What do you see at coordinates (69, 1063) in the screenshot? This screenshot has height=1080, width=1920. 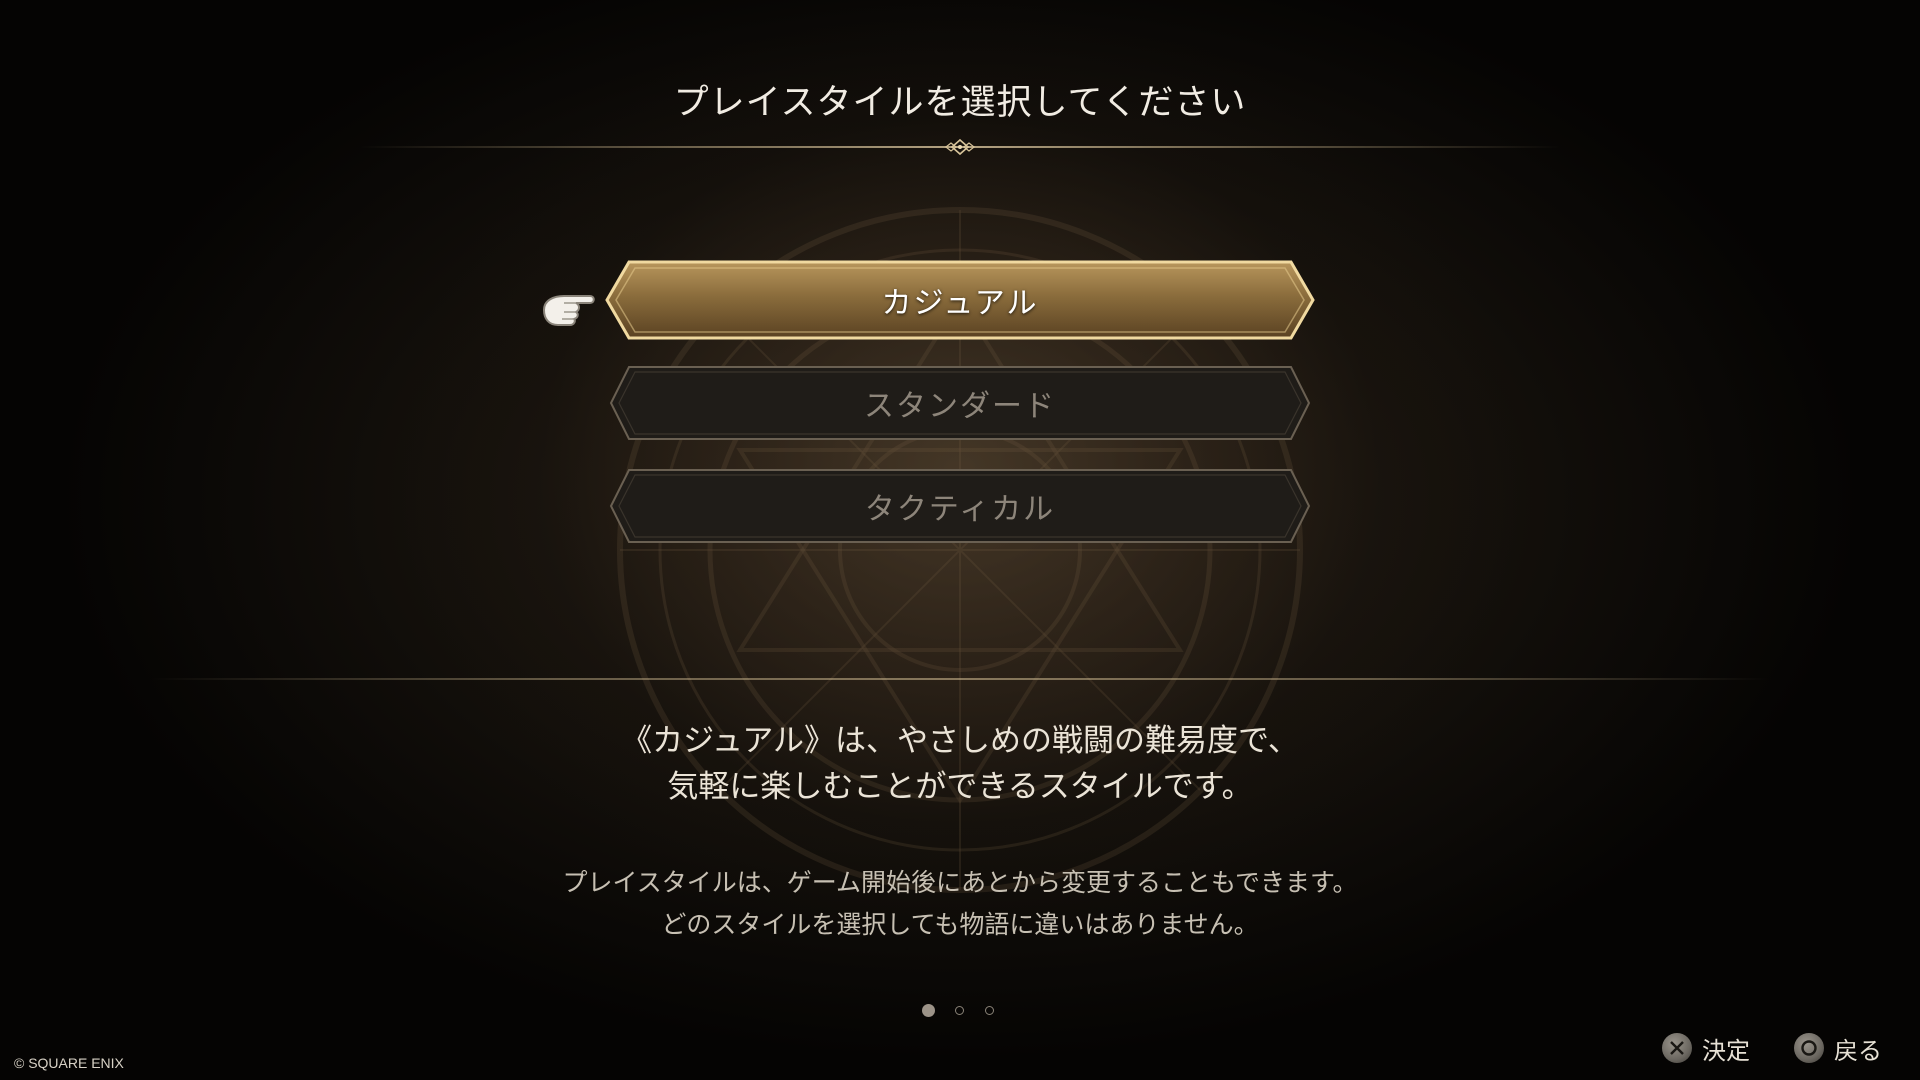 I see `copyright: © SQUARE ENIX` at bounding box center [69, 1063].